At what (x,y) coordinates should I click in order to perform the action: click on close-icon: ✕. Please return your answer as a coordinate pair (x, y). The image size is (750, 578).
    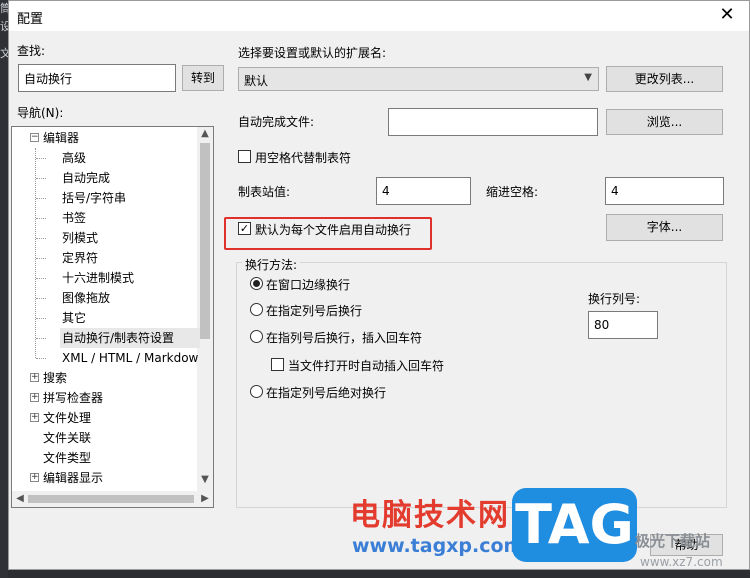
    Looking at the image, I should click on (727, 16).